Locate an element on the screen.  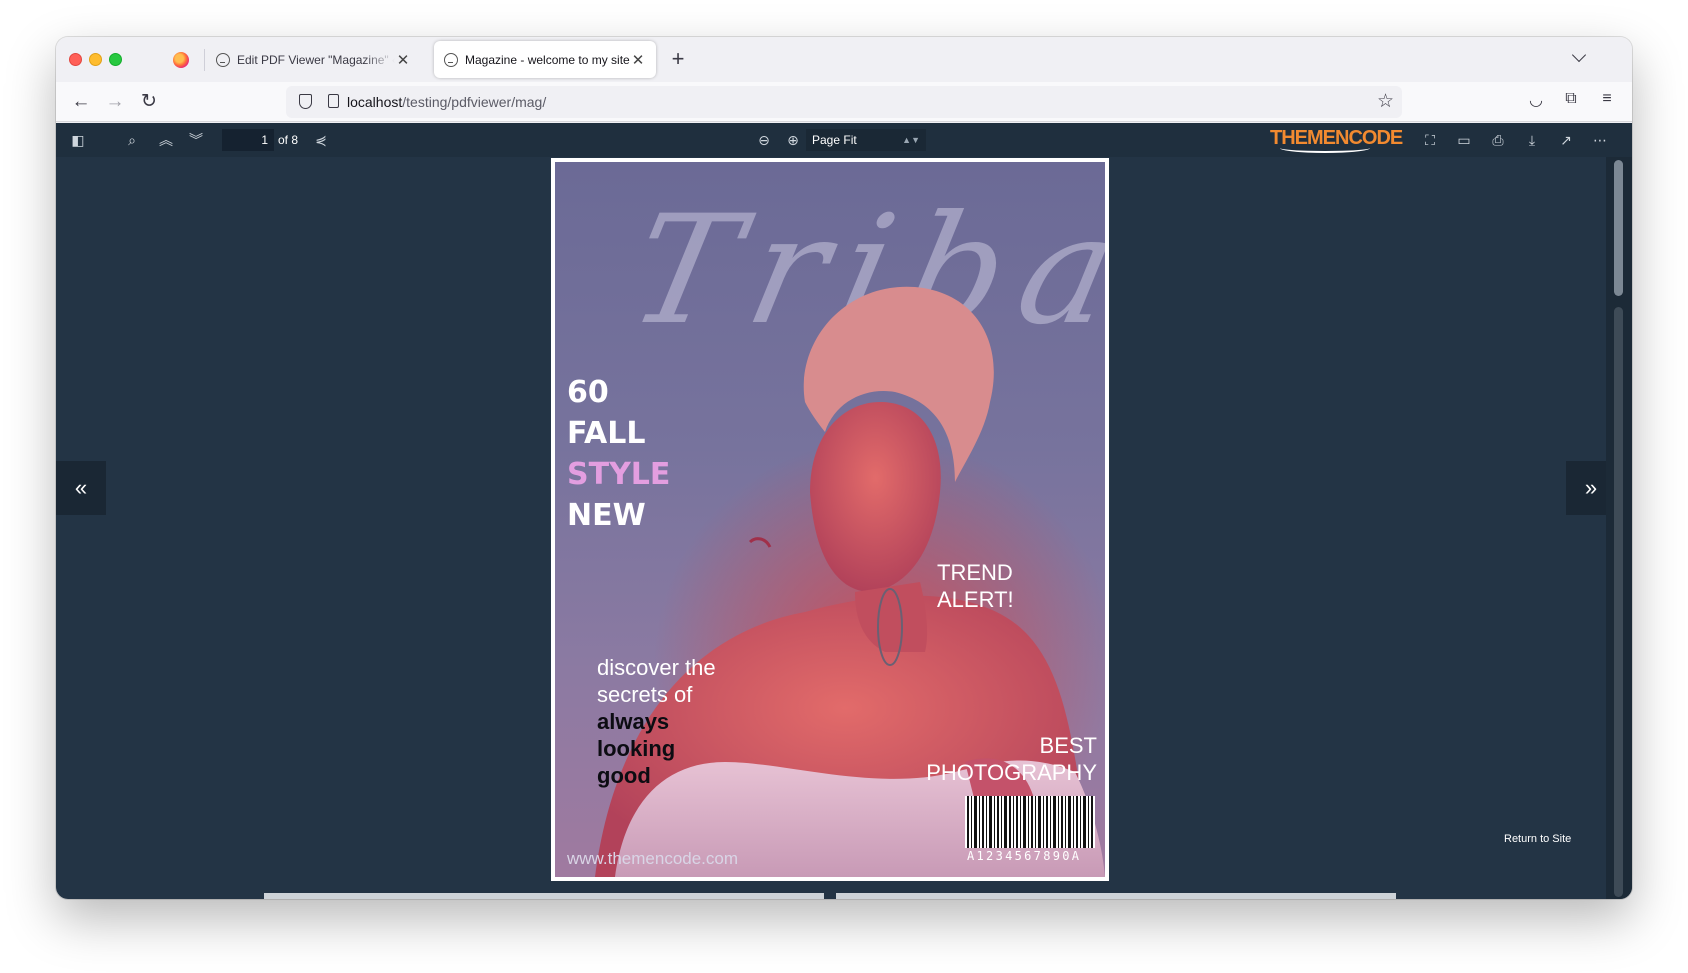
return-to-site-link: Return to Site is located at coordinates (1537, 839).